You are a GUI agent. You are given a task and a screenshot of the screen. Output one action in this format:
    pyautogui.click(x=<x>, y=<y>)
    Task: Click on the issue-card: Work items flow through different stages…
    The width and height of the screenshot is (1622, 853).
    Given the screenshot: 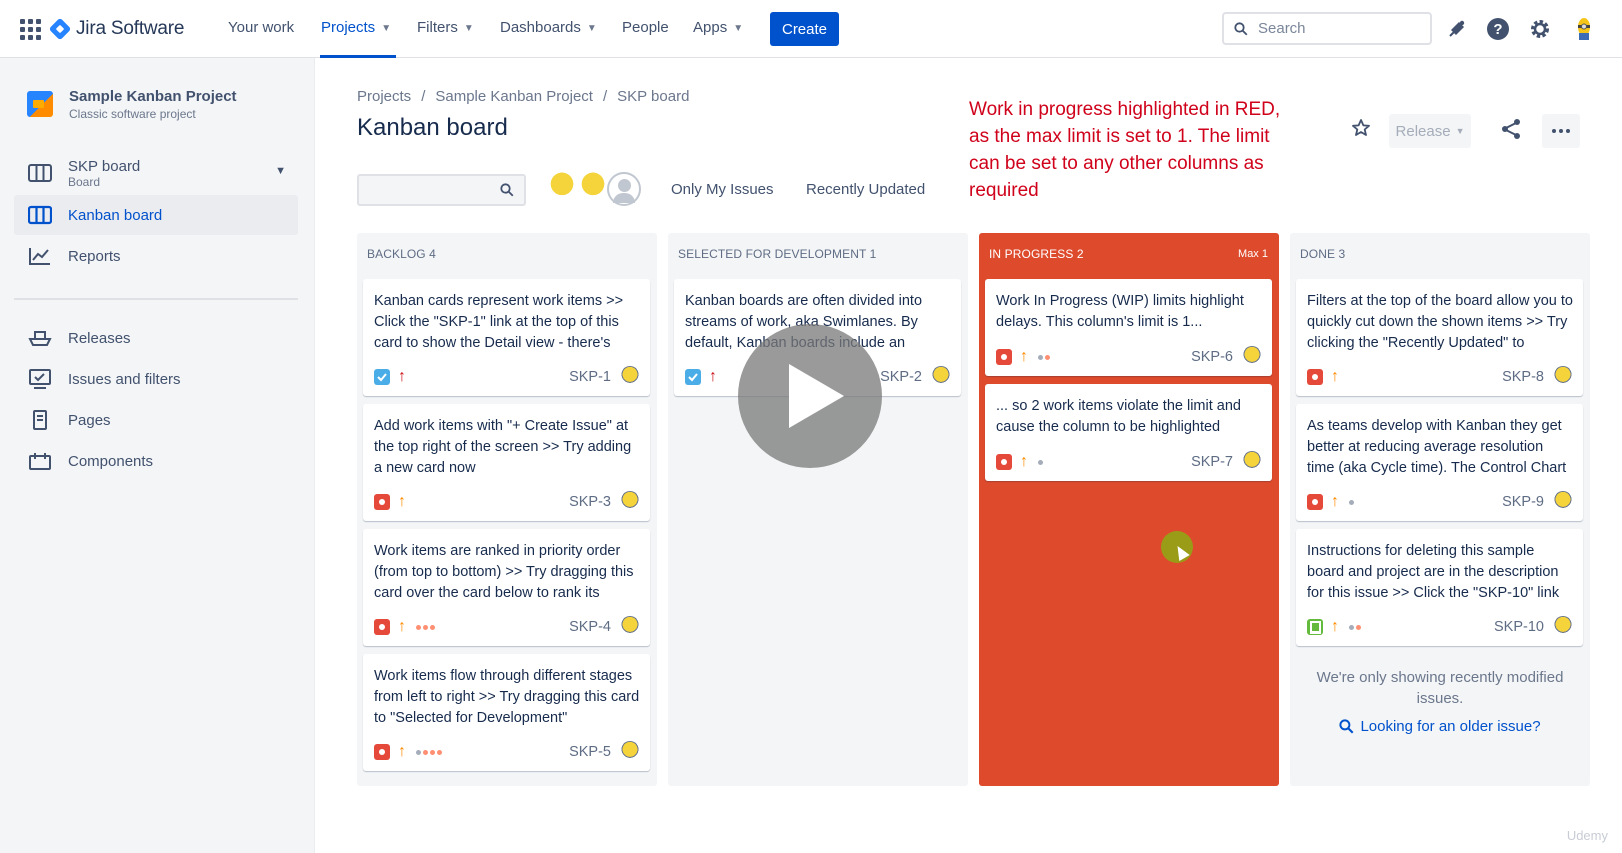 What is the action you would take?
    pyautogui.click(x=506, y=712)
    